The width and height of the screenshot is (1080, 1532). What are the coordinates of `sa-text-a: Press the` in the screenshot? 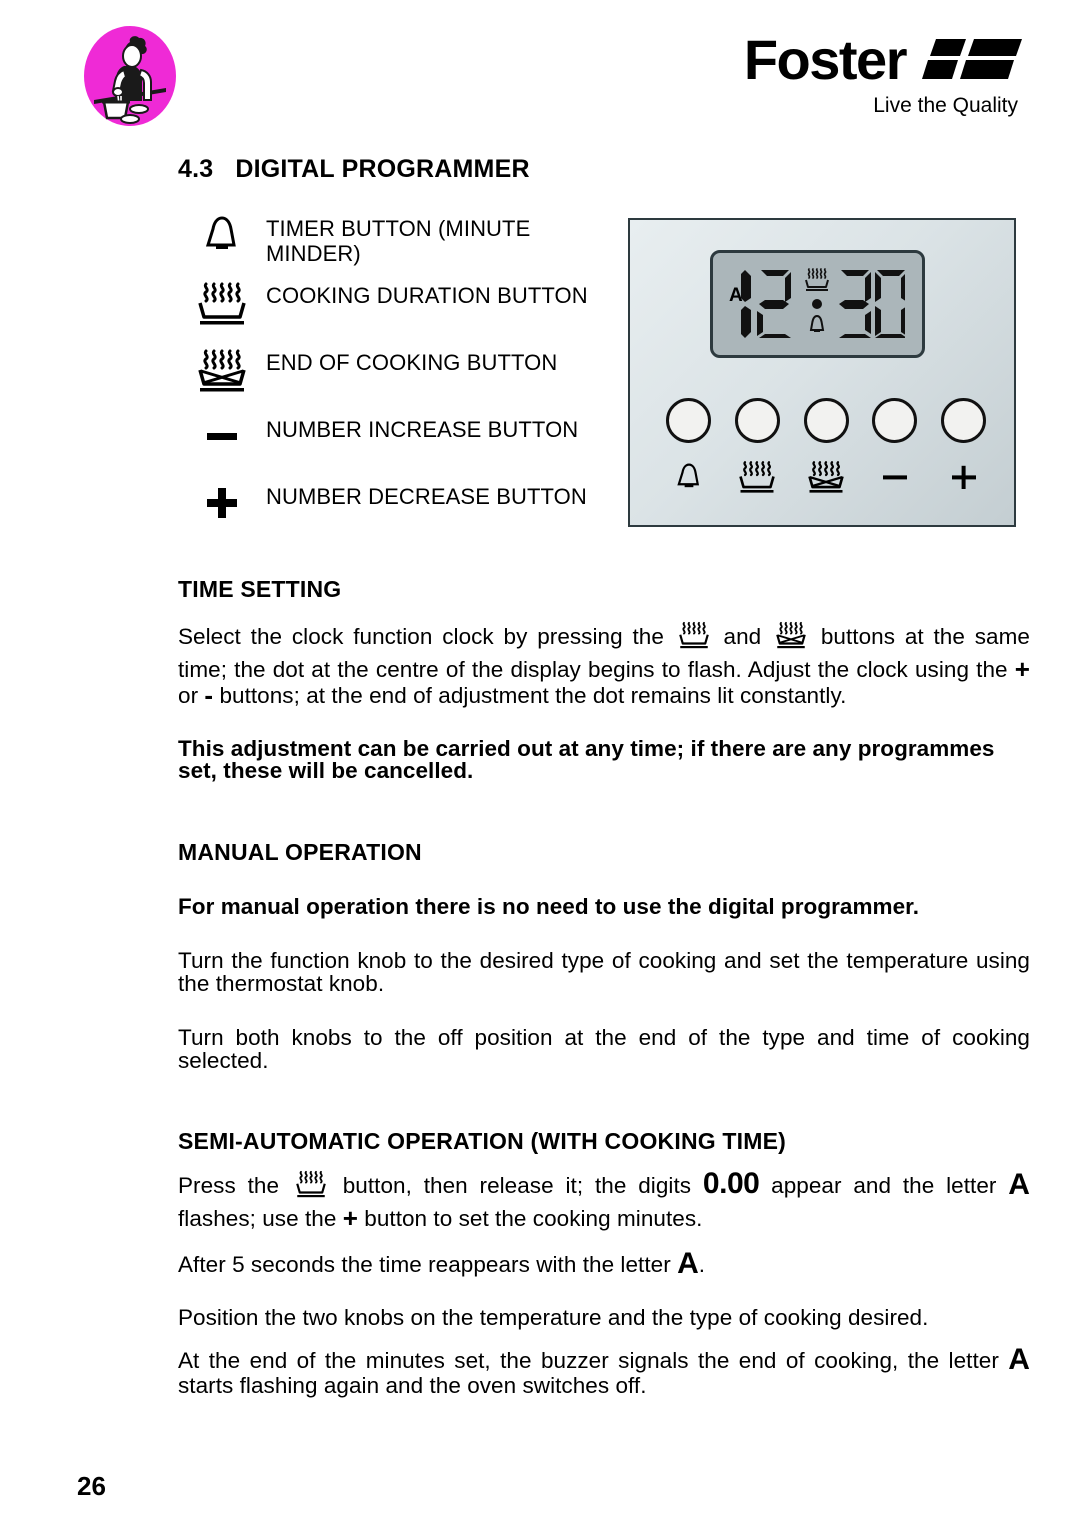 It's located at (229, 1185).